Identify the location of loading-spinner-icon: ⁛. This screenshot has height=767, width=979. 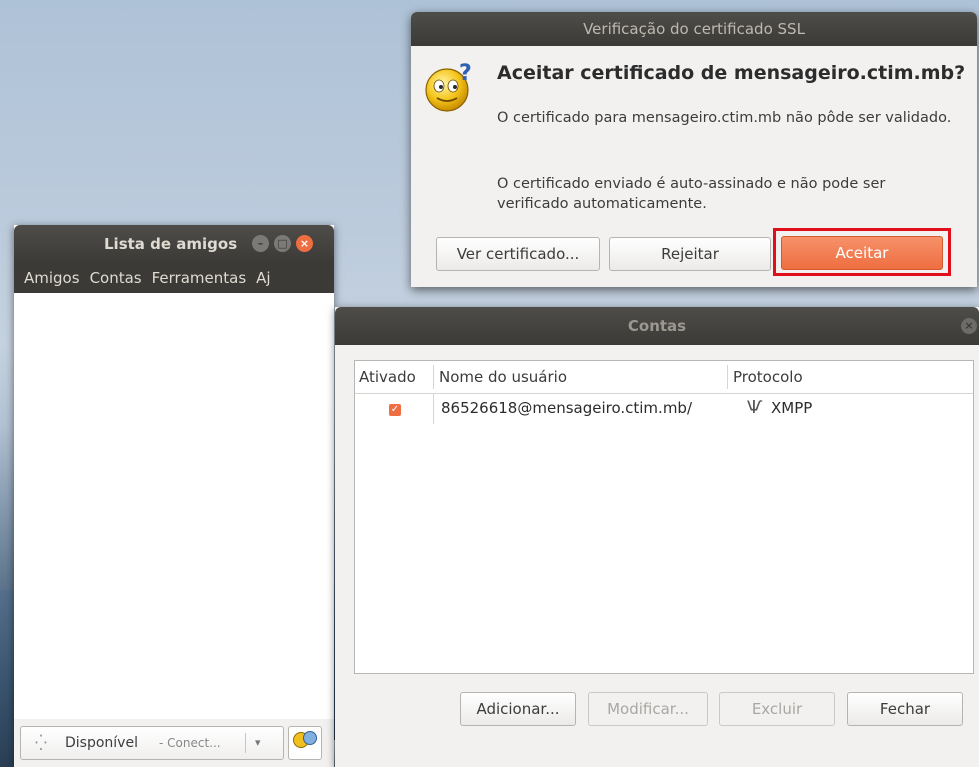
(41, 743).